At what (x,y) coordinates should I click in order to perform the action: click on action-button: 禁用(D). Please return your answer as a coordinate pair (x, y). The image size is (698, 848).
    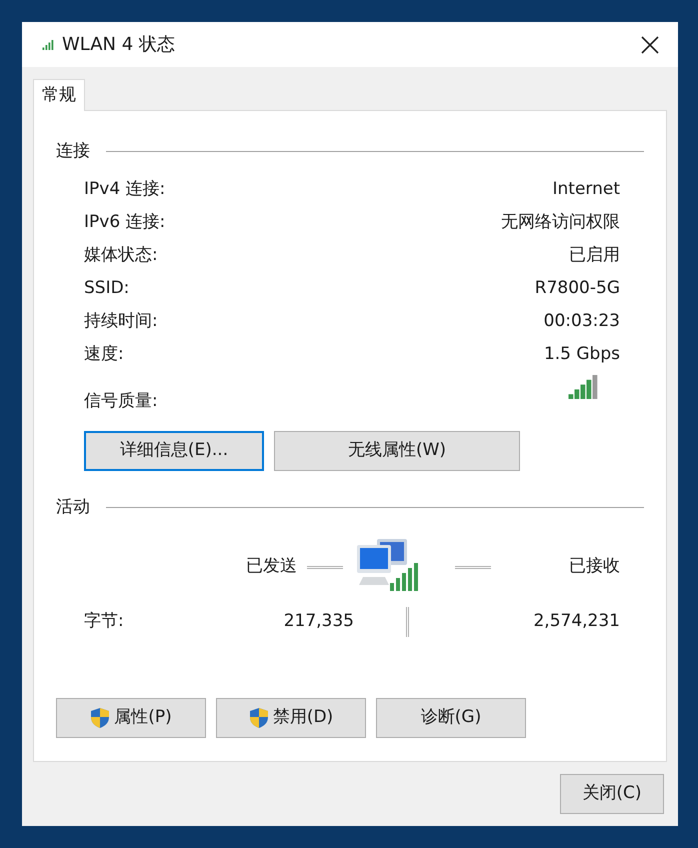
    Looking at the image, I should click on (291, 718).